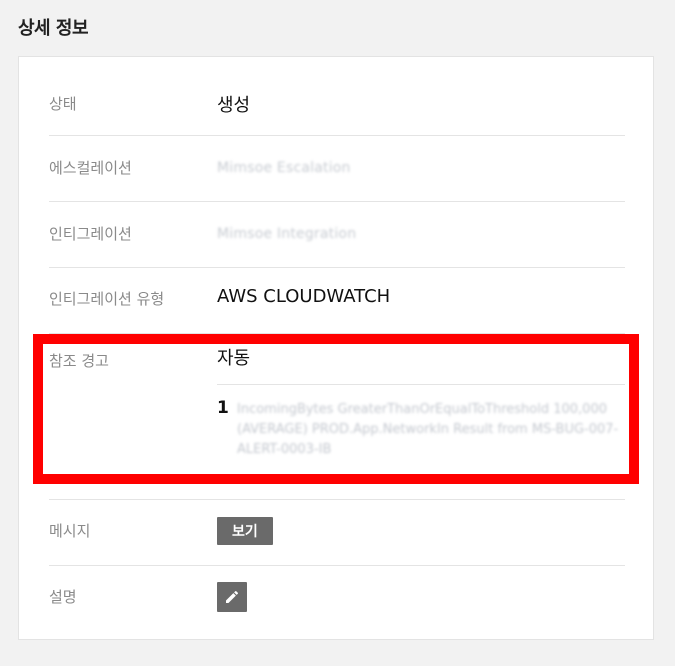 This screenshot has height=666, width=675. What do you see at coordinates (234, 105) in the screenshot?
I see `status-value: 생성` at bounding box center [234, 105].